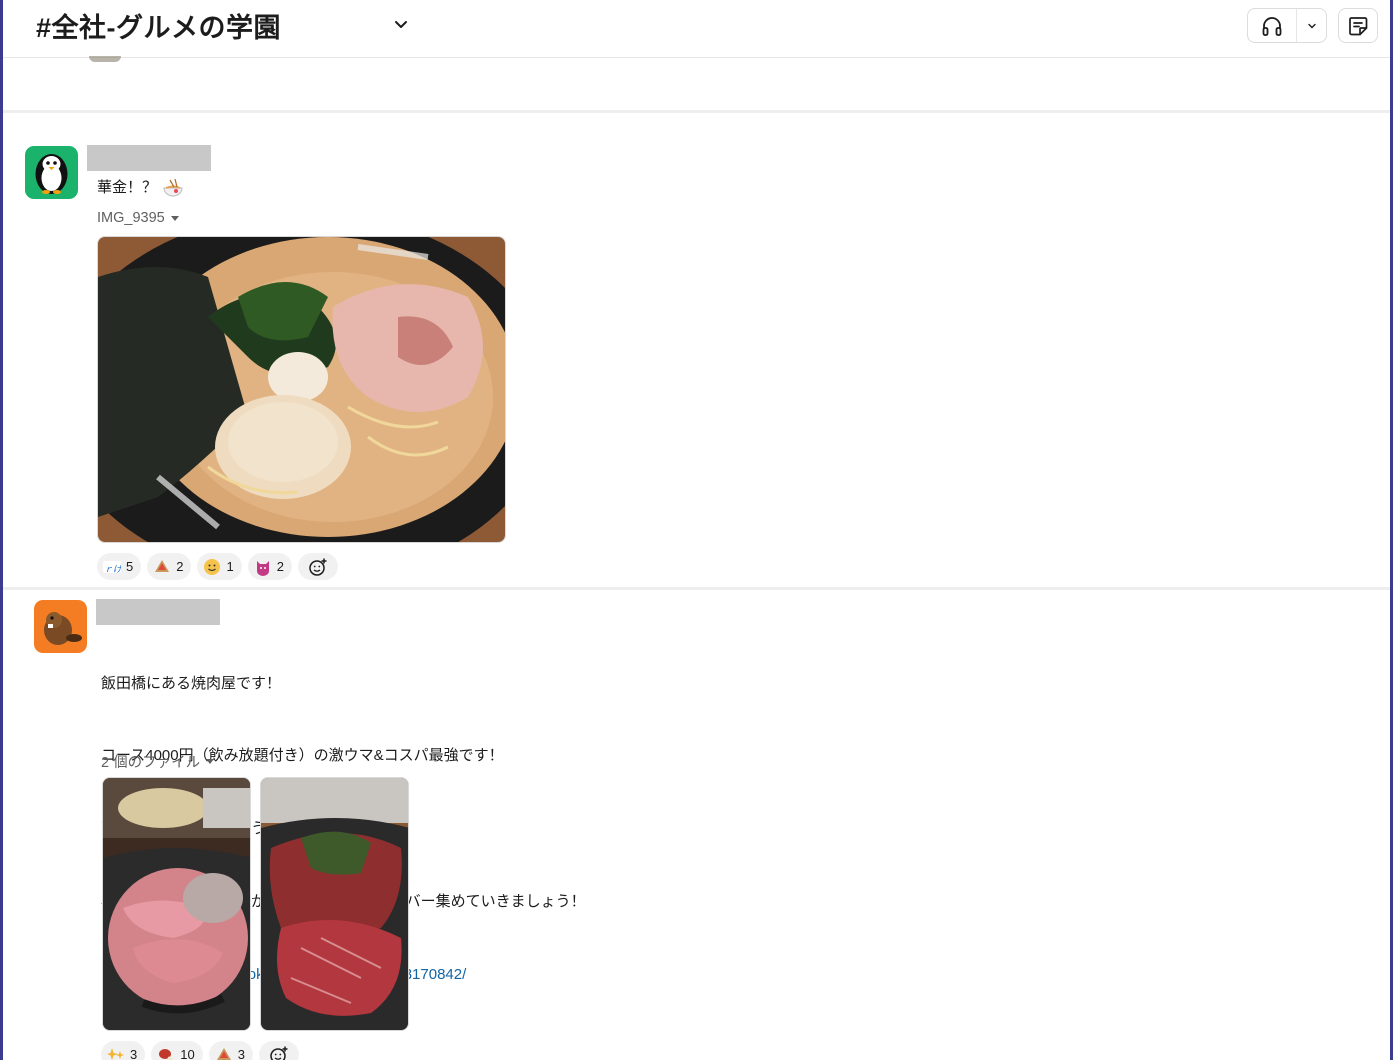 The height and width of the screenshot is (1060, 1393). Describe the element at coordinates (230, 566) in the screenshot. I see `reaction-count: 1` at that location.